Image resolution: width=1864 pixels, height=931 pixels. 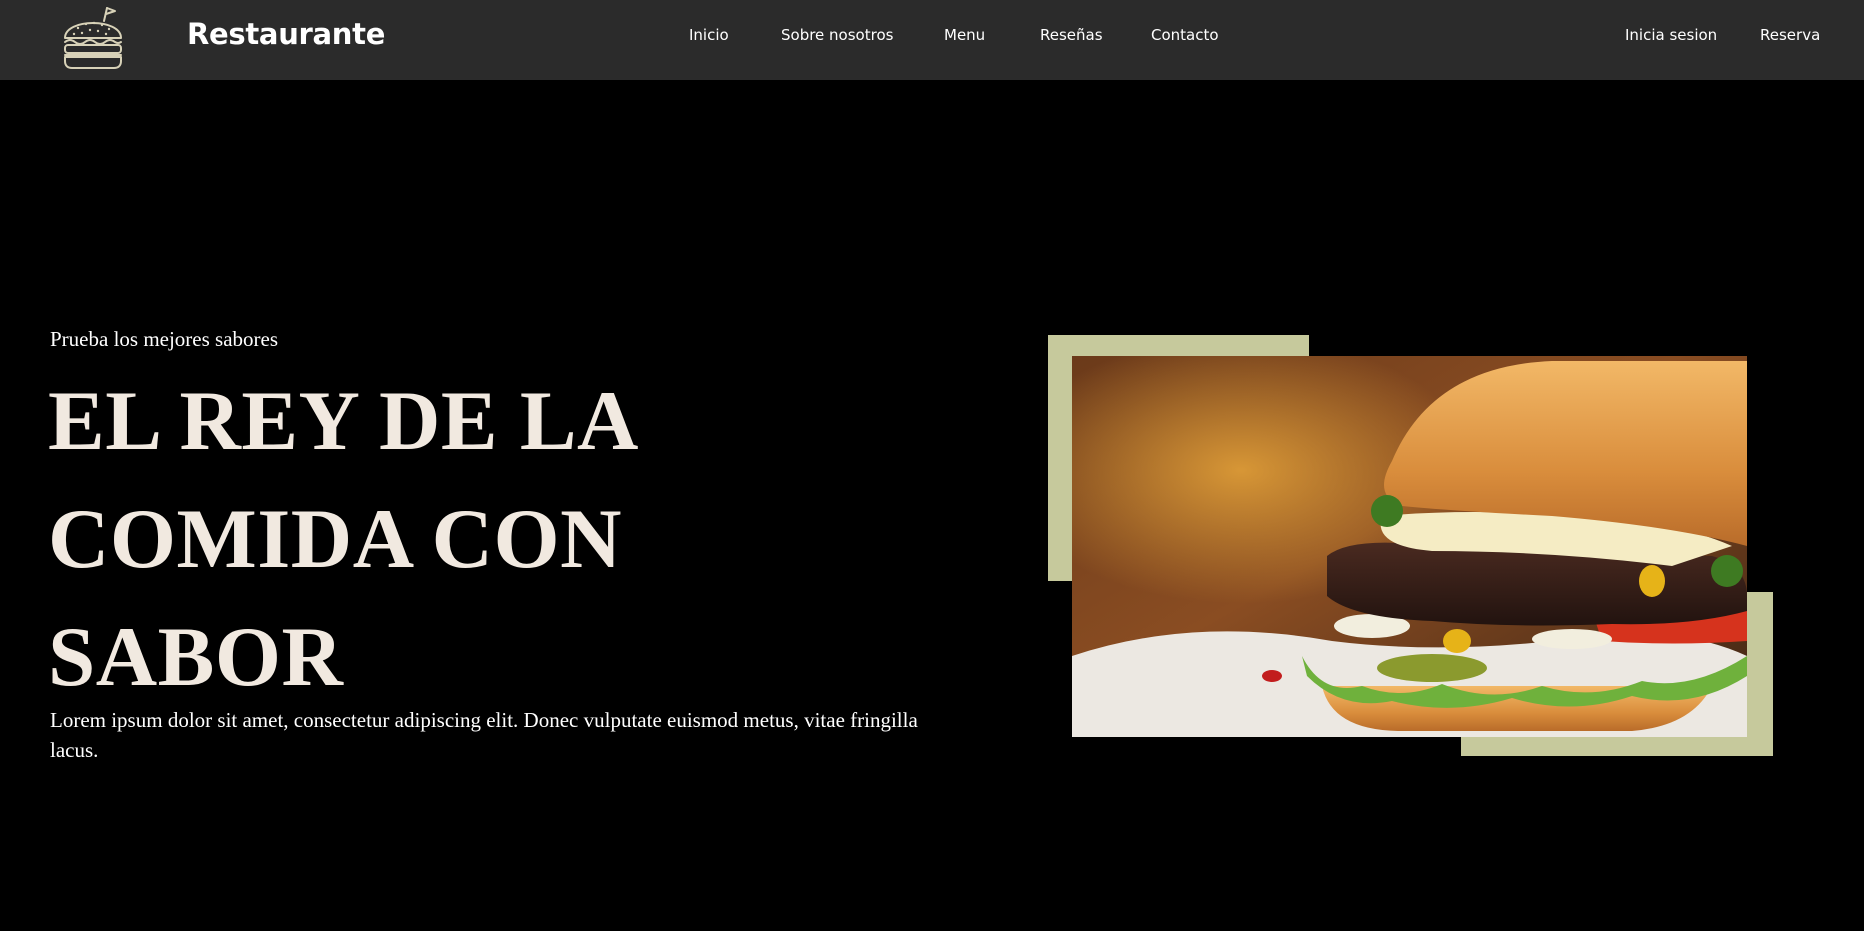 What do you see at coordinates (1409, 546) in the screenshot?
I see `burger-photo` at bounding box center [1409, 546].